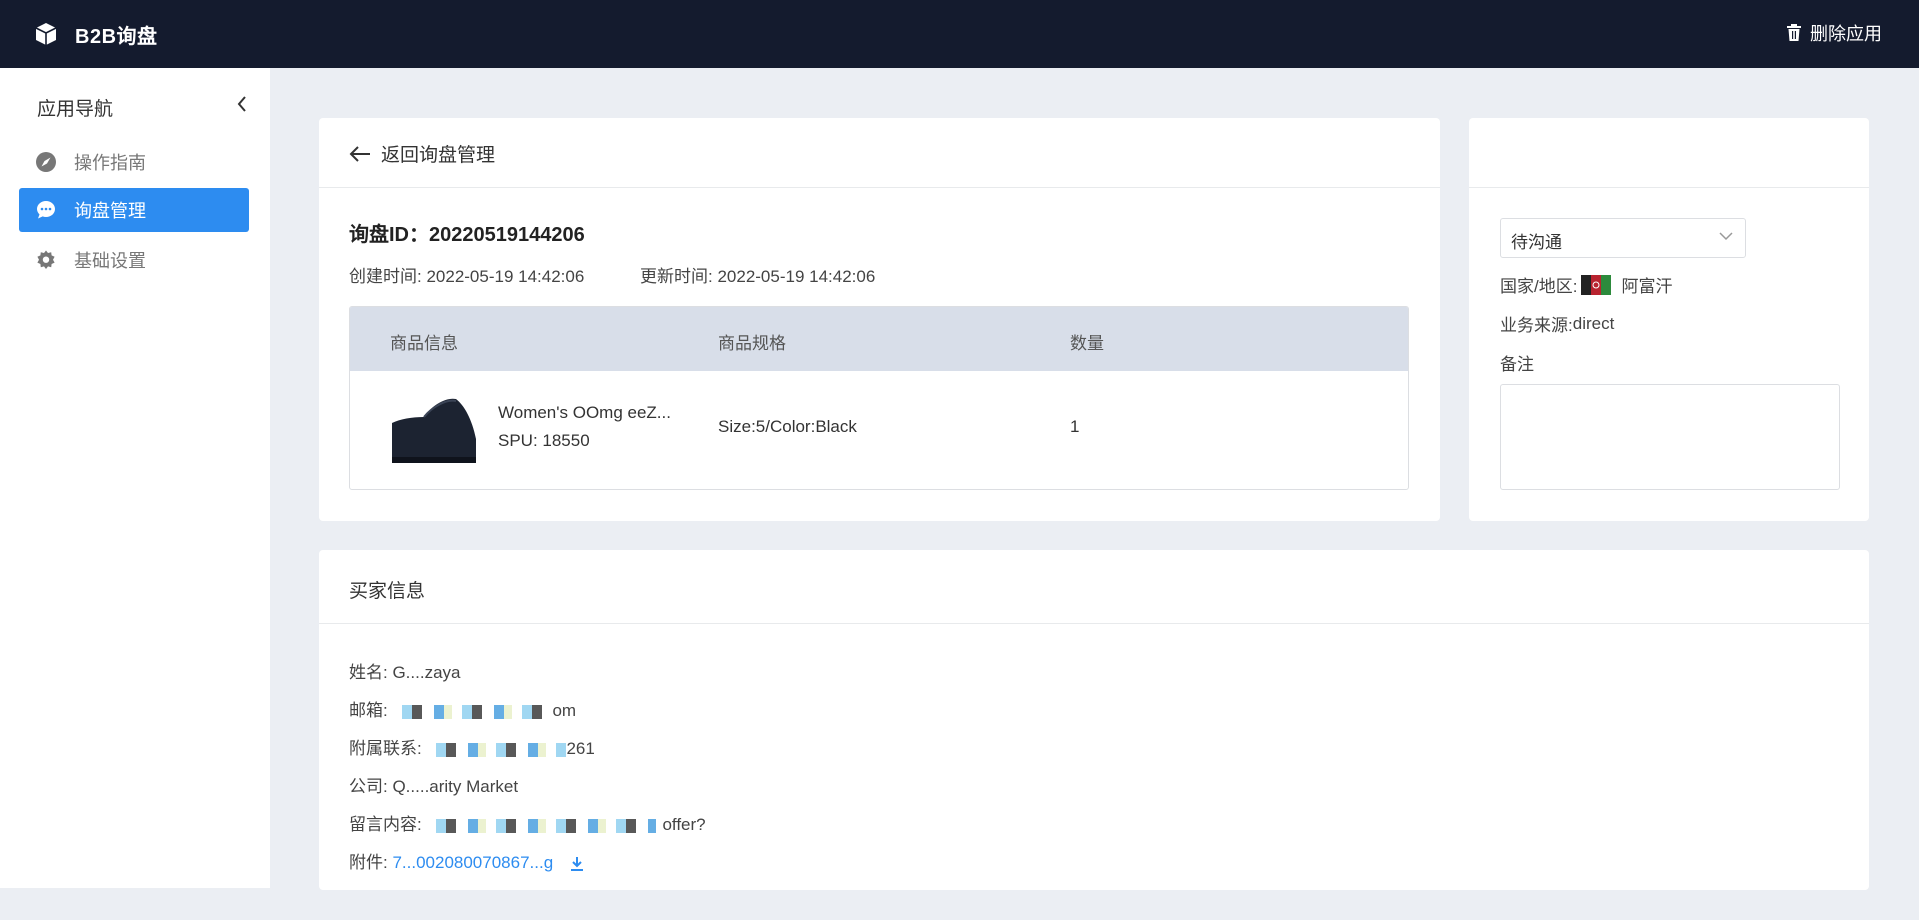 The image size is (1919, 920). What do you see at coordinates (135, 478) in the screenshot?
I see `sidebar: 应用导航 操作指南 询盘管理 基础设置` at bounding box center [135, 478].